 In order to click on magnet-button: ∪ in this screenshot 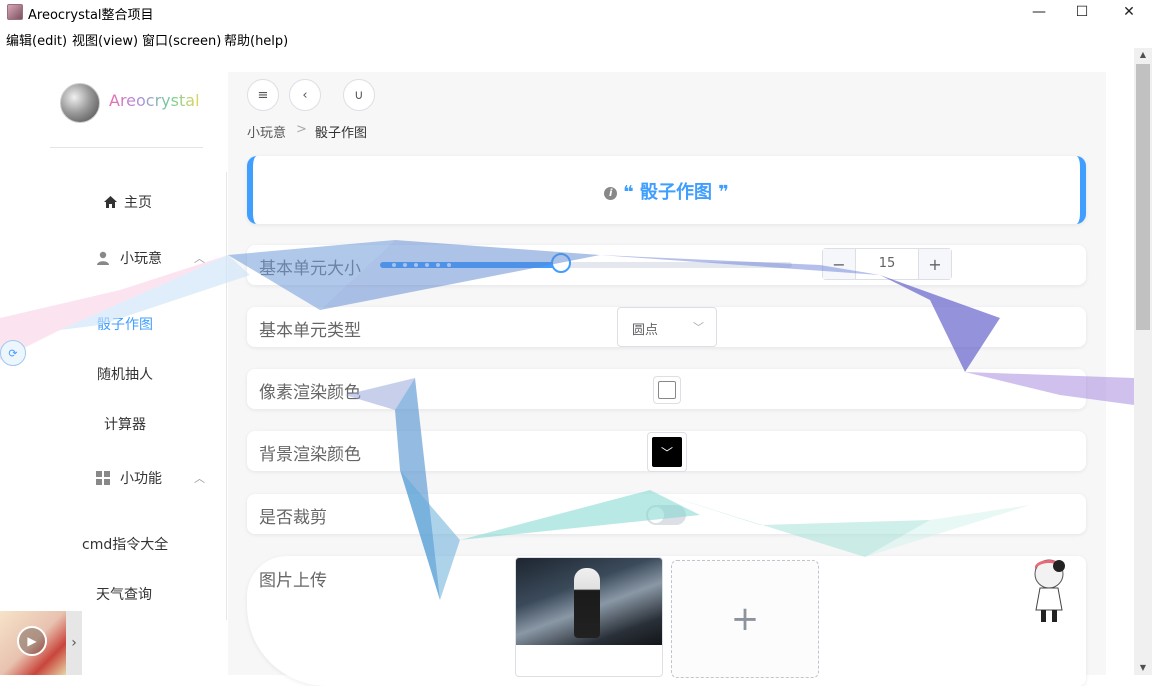, I will do `click(359, 95)`.